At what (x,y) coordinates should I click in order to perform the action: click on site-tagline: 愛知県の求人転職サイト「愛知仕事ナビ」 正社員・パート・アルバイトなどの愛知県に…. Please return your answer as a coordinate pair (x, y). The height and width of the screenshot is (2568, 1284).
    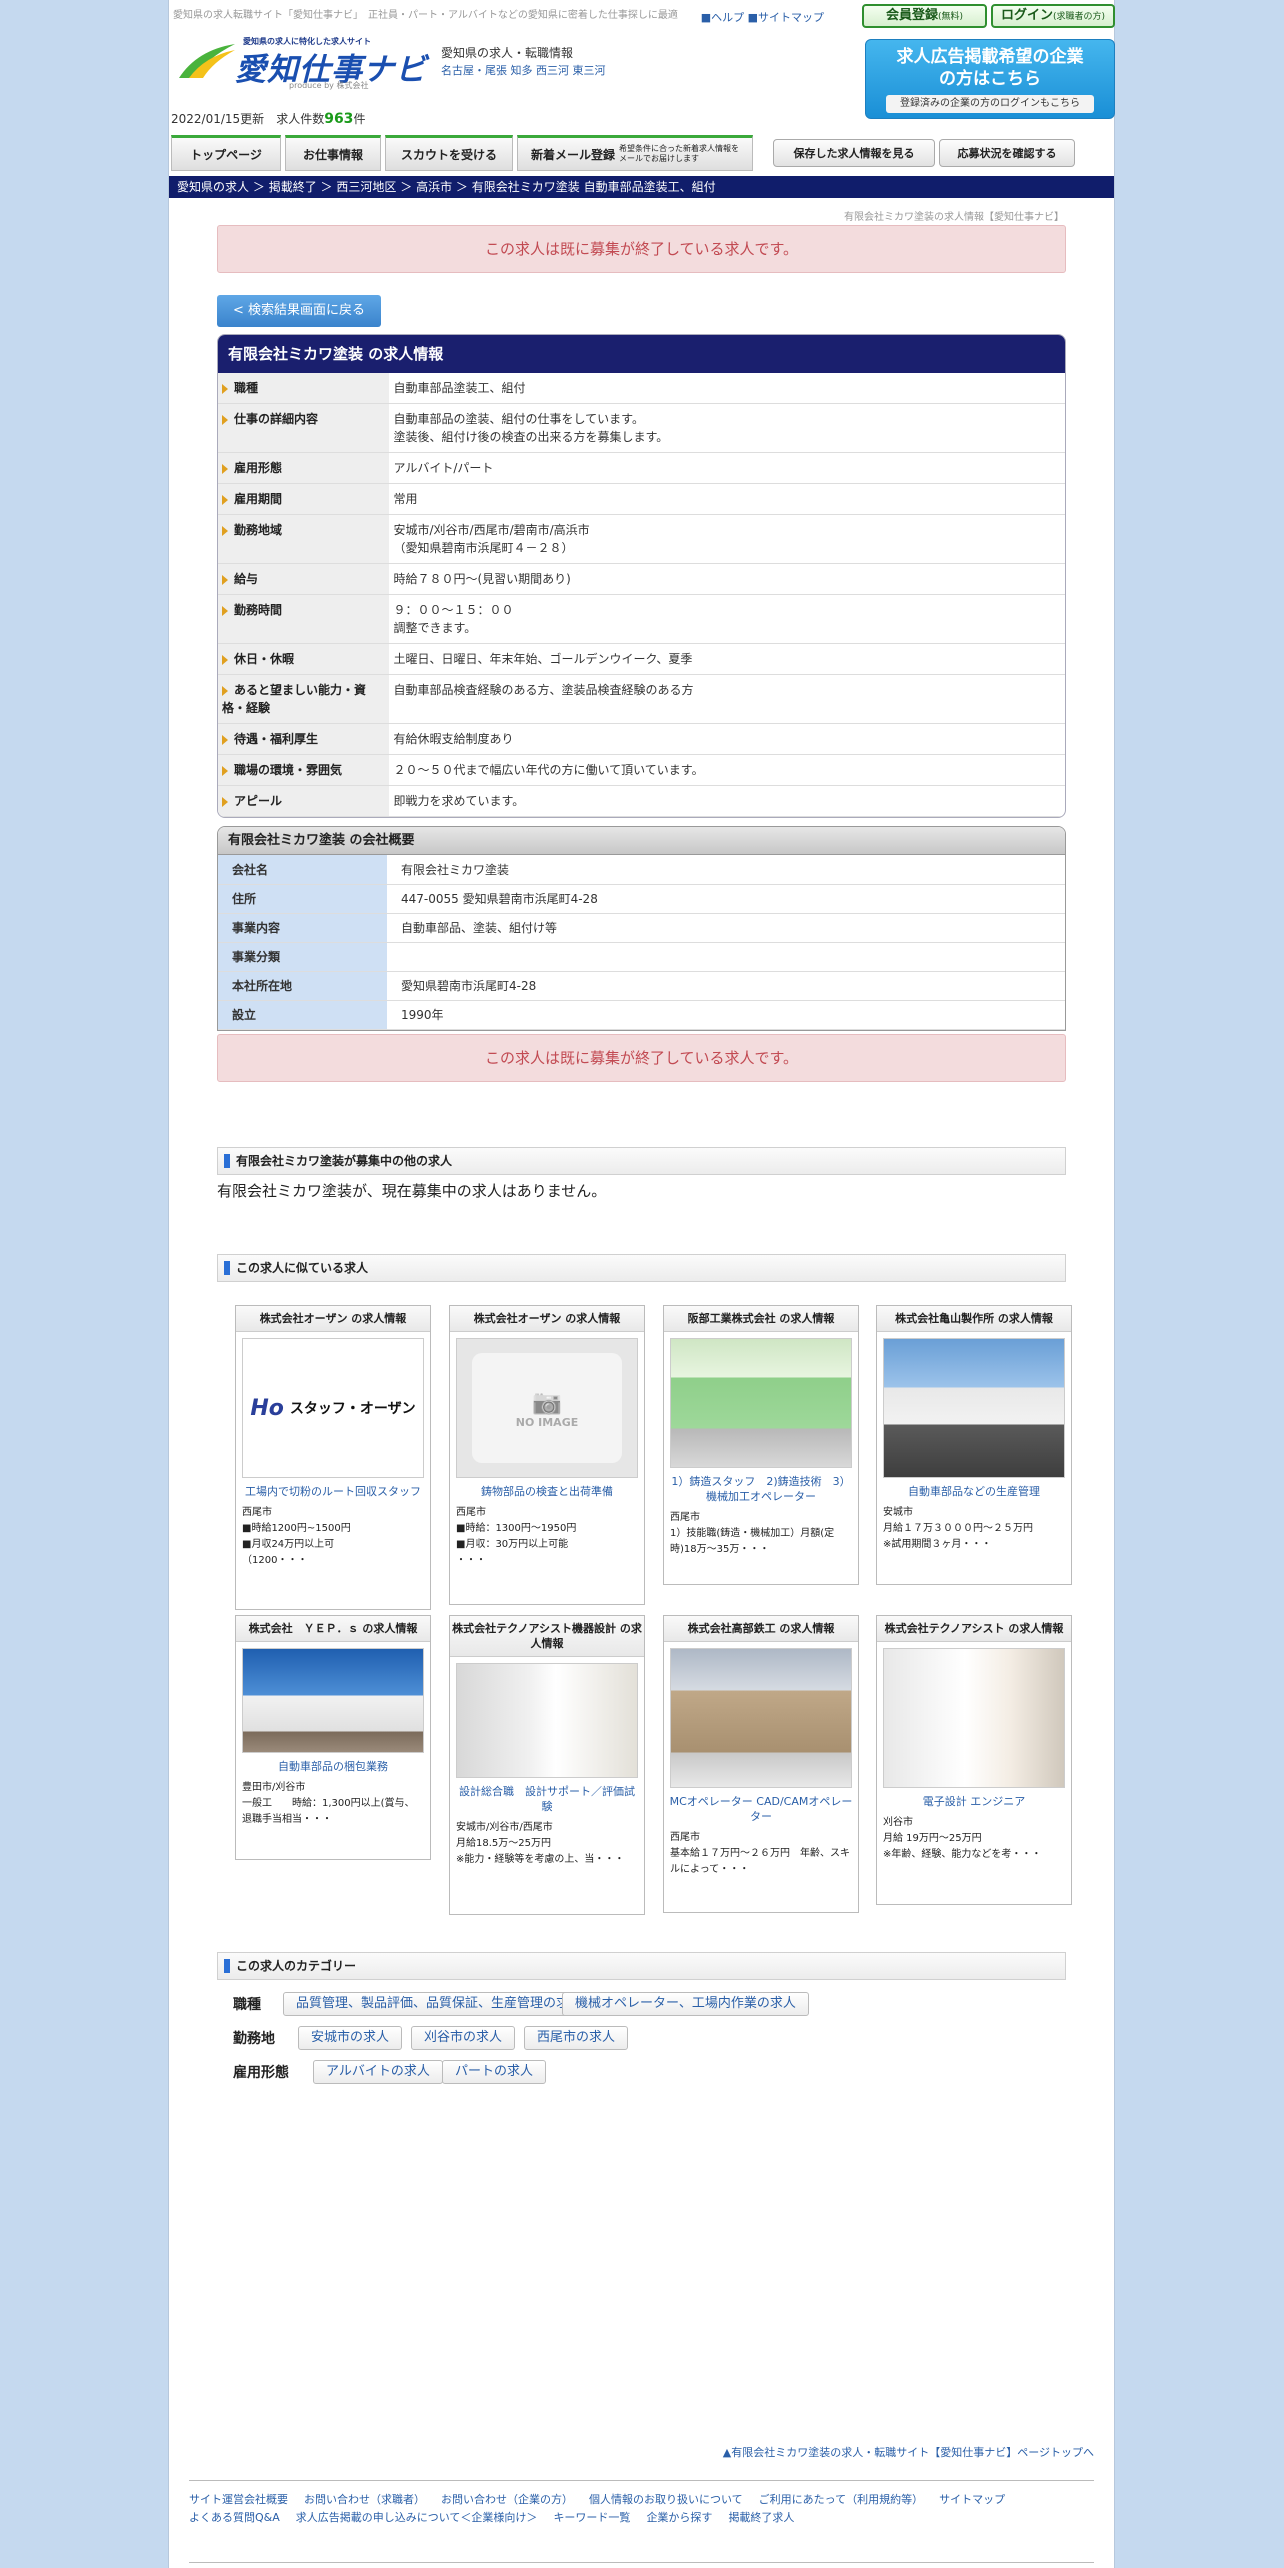
    Looking at the image, I should click on (425, 15).